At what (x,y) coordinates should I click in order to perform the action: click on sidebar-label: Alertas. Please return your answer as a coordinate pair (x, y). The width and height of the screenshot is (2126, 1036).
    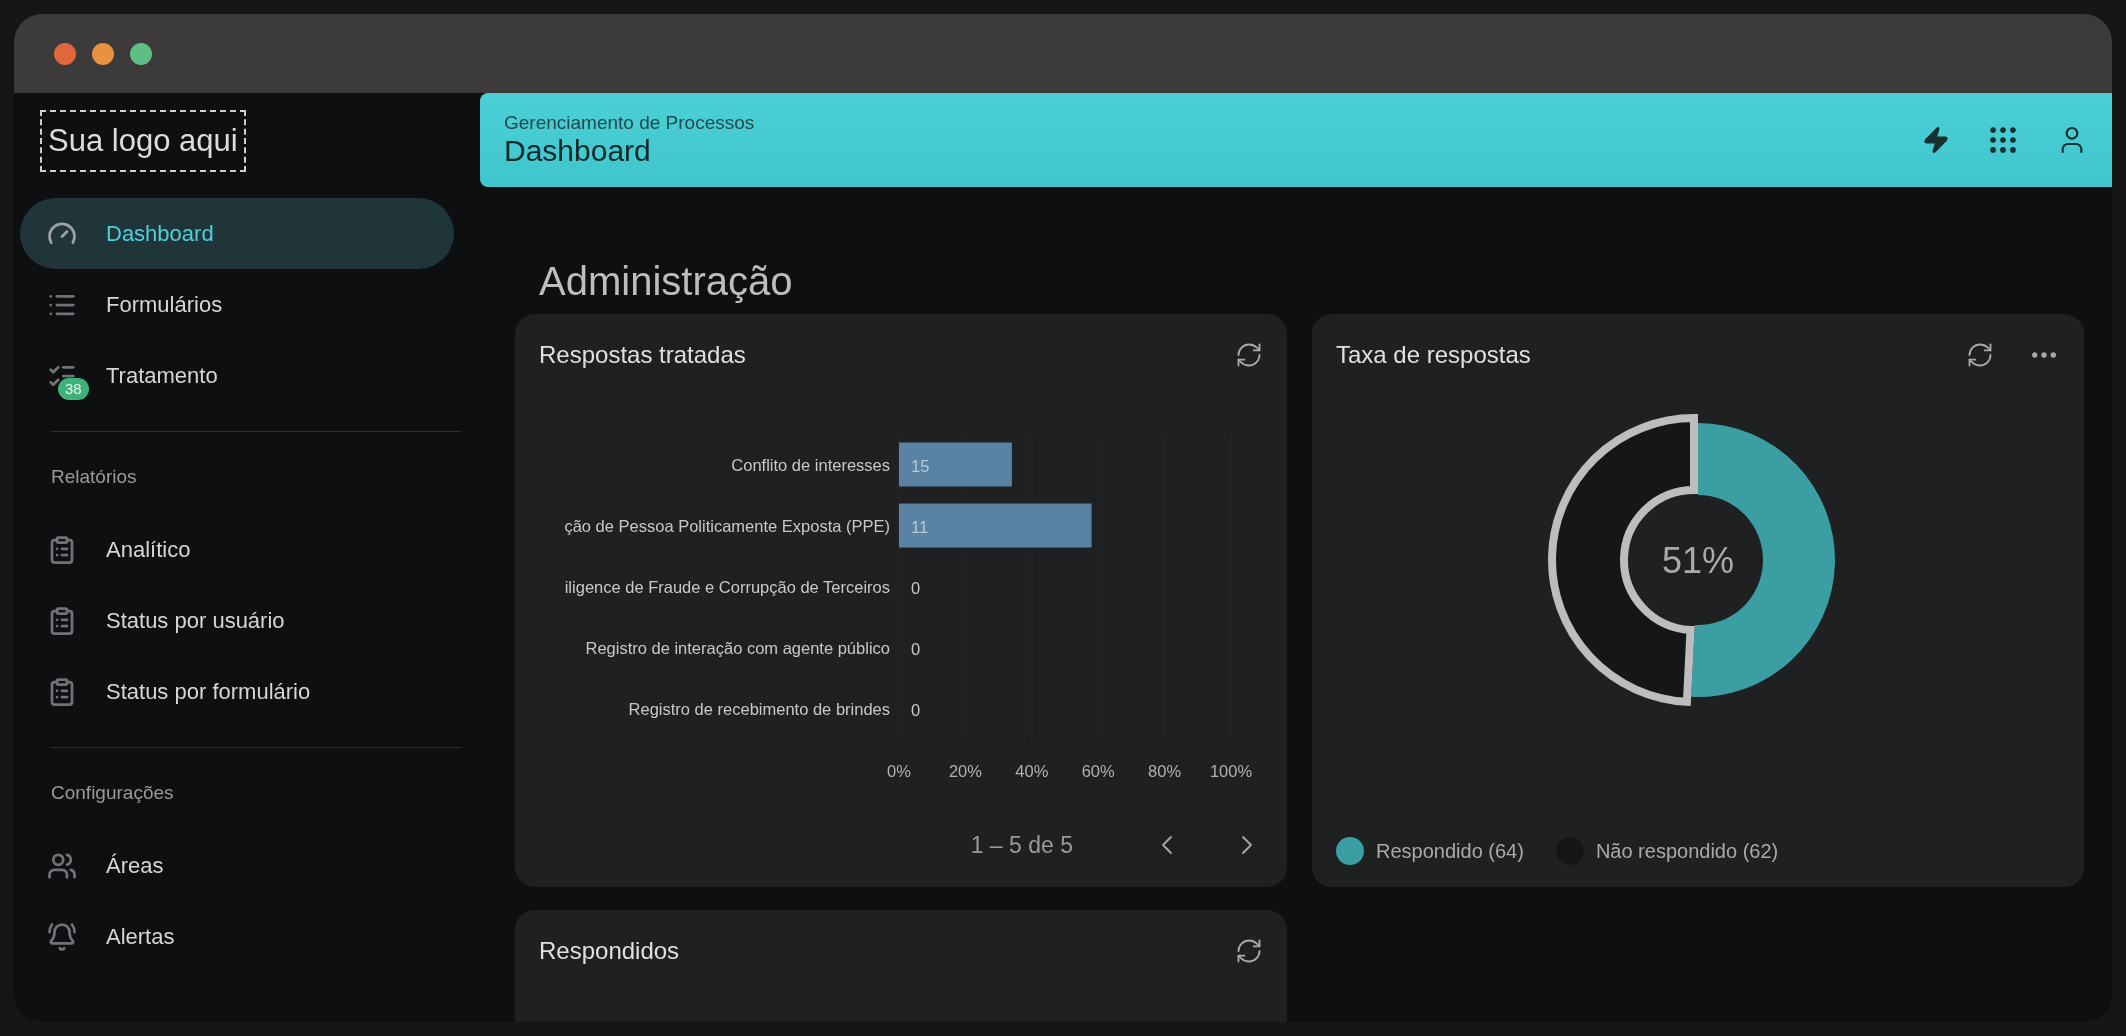
    Looking at the image, I should click on (140, 936).